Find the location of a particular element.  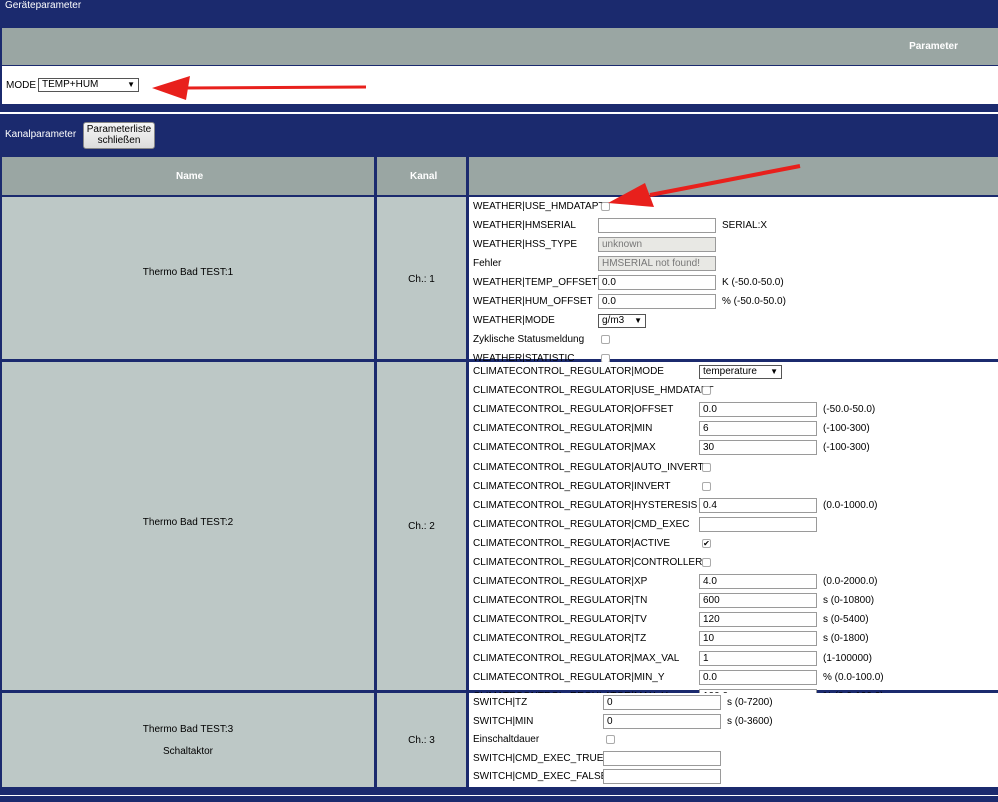

param-unit: s (0-10800) is located at coordinates (849, 601).